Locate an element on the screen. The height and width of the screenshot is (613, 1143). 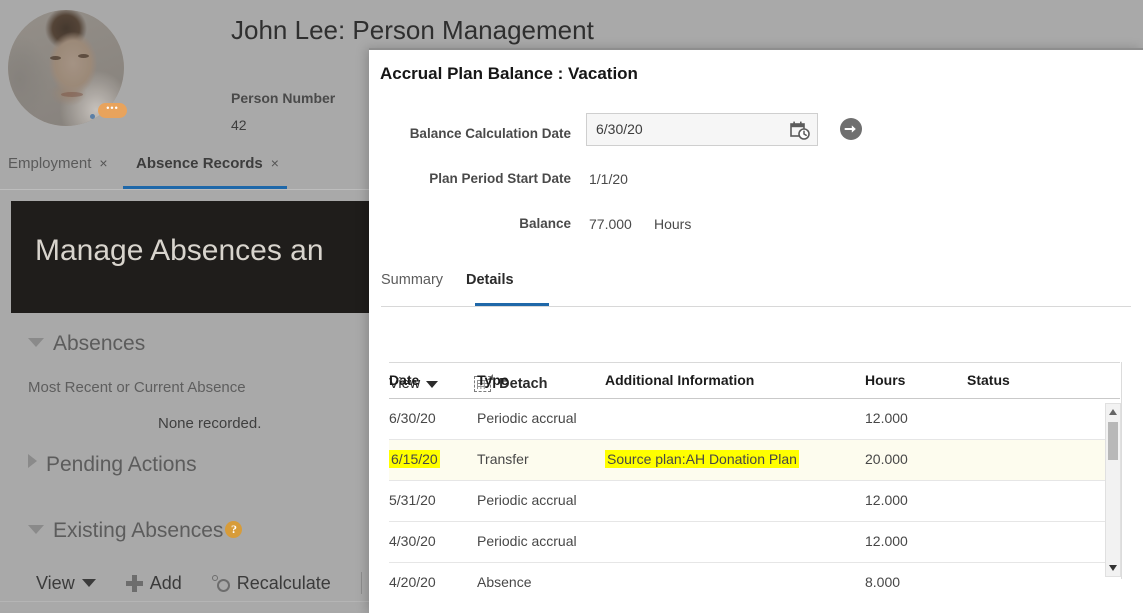
recalculate-button-label: Recalculate is located at coordinates (283, 582).